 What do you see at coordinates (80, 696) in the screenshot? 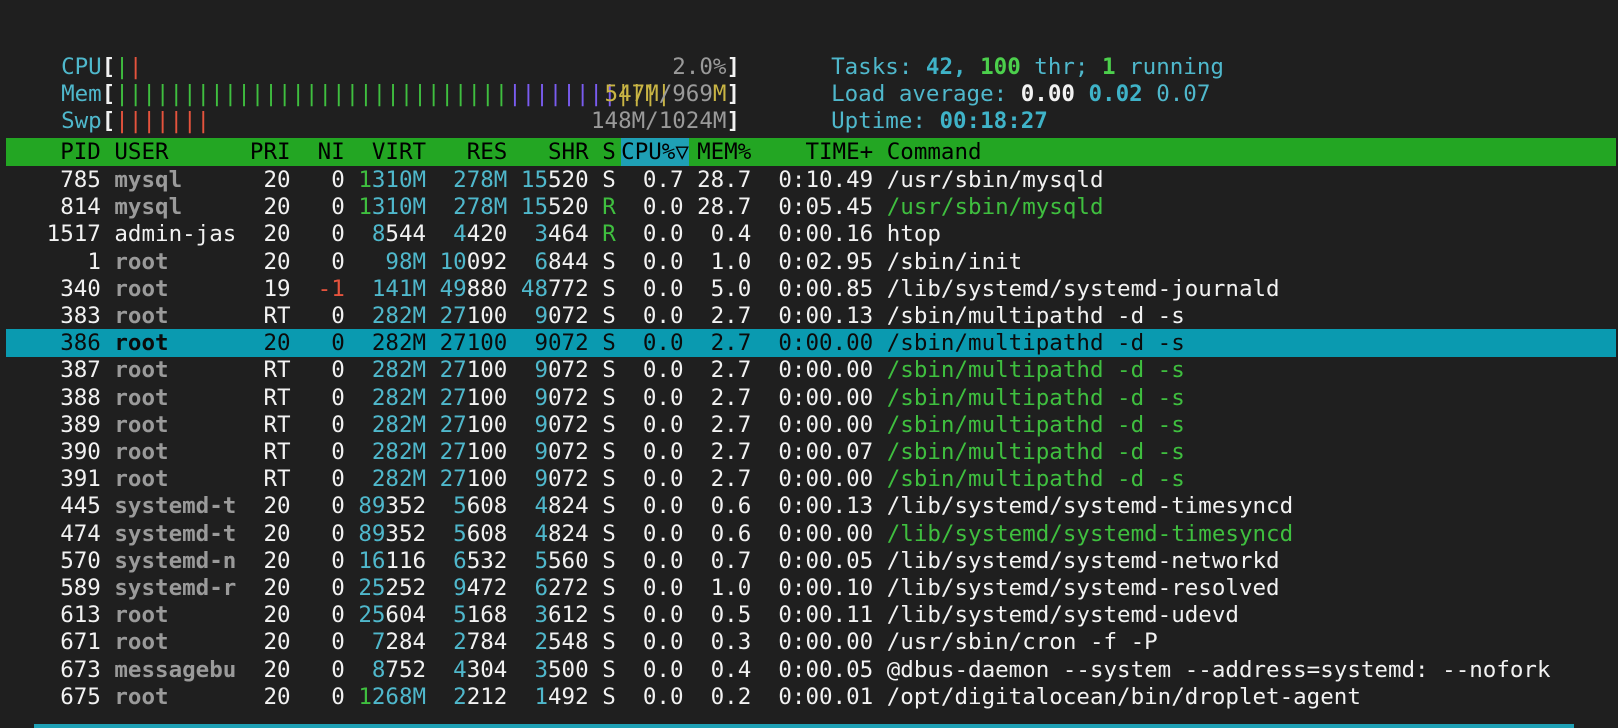
I see `process-pid: 675` at bounding box center [80, 696].